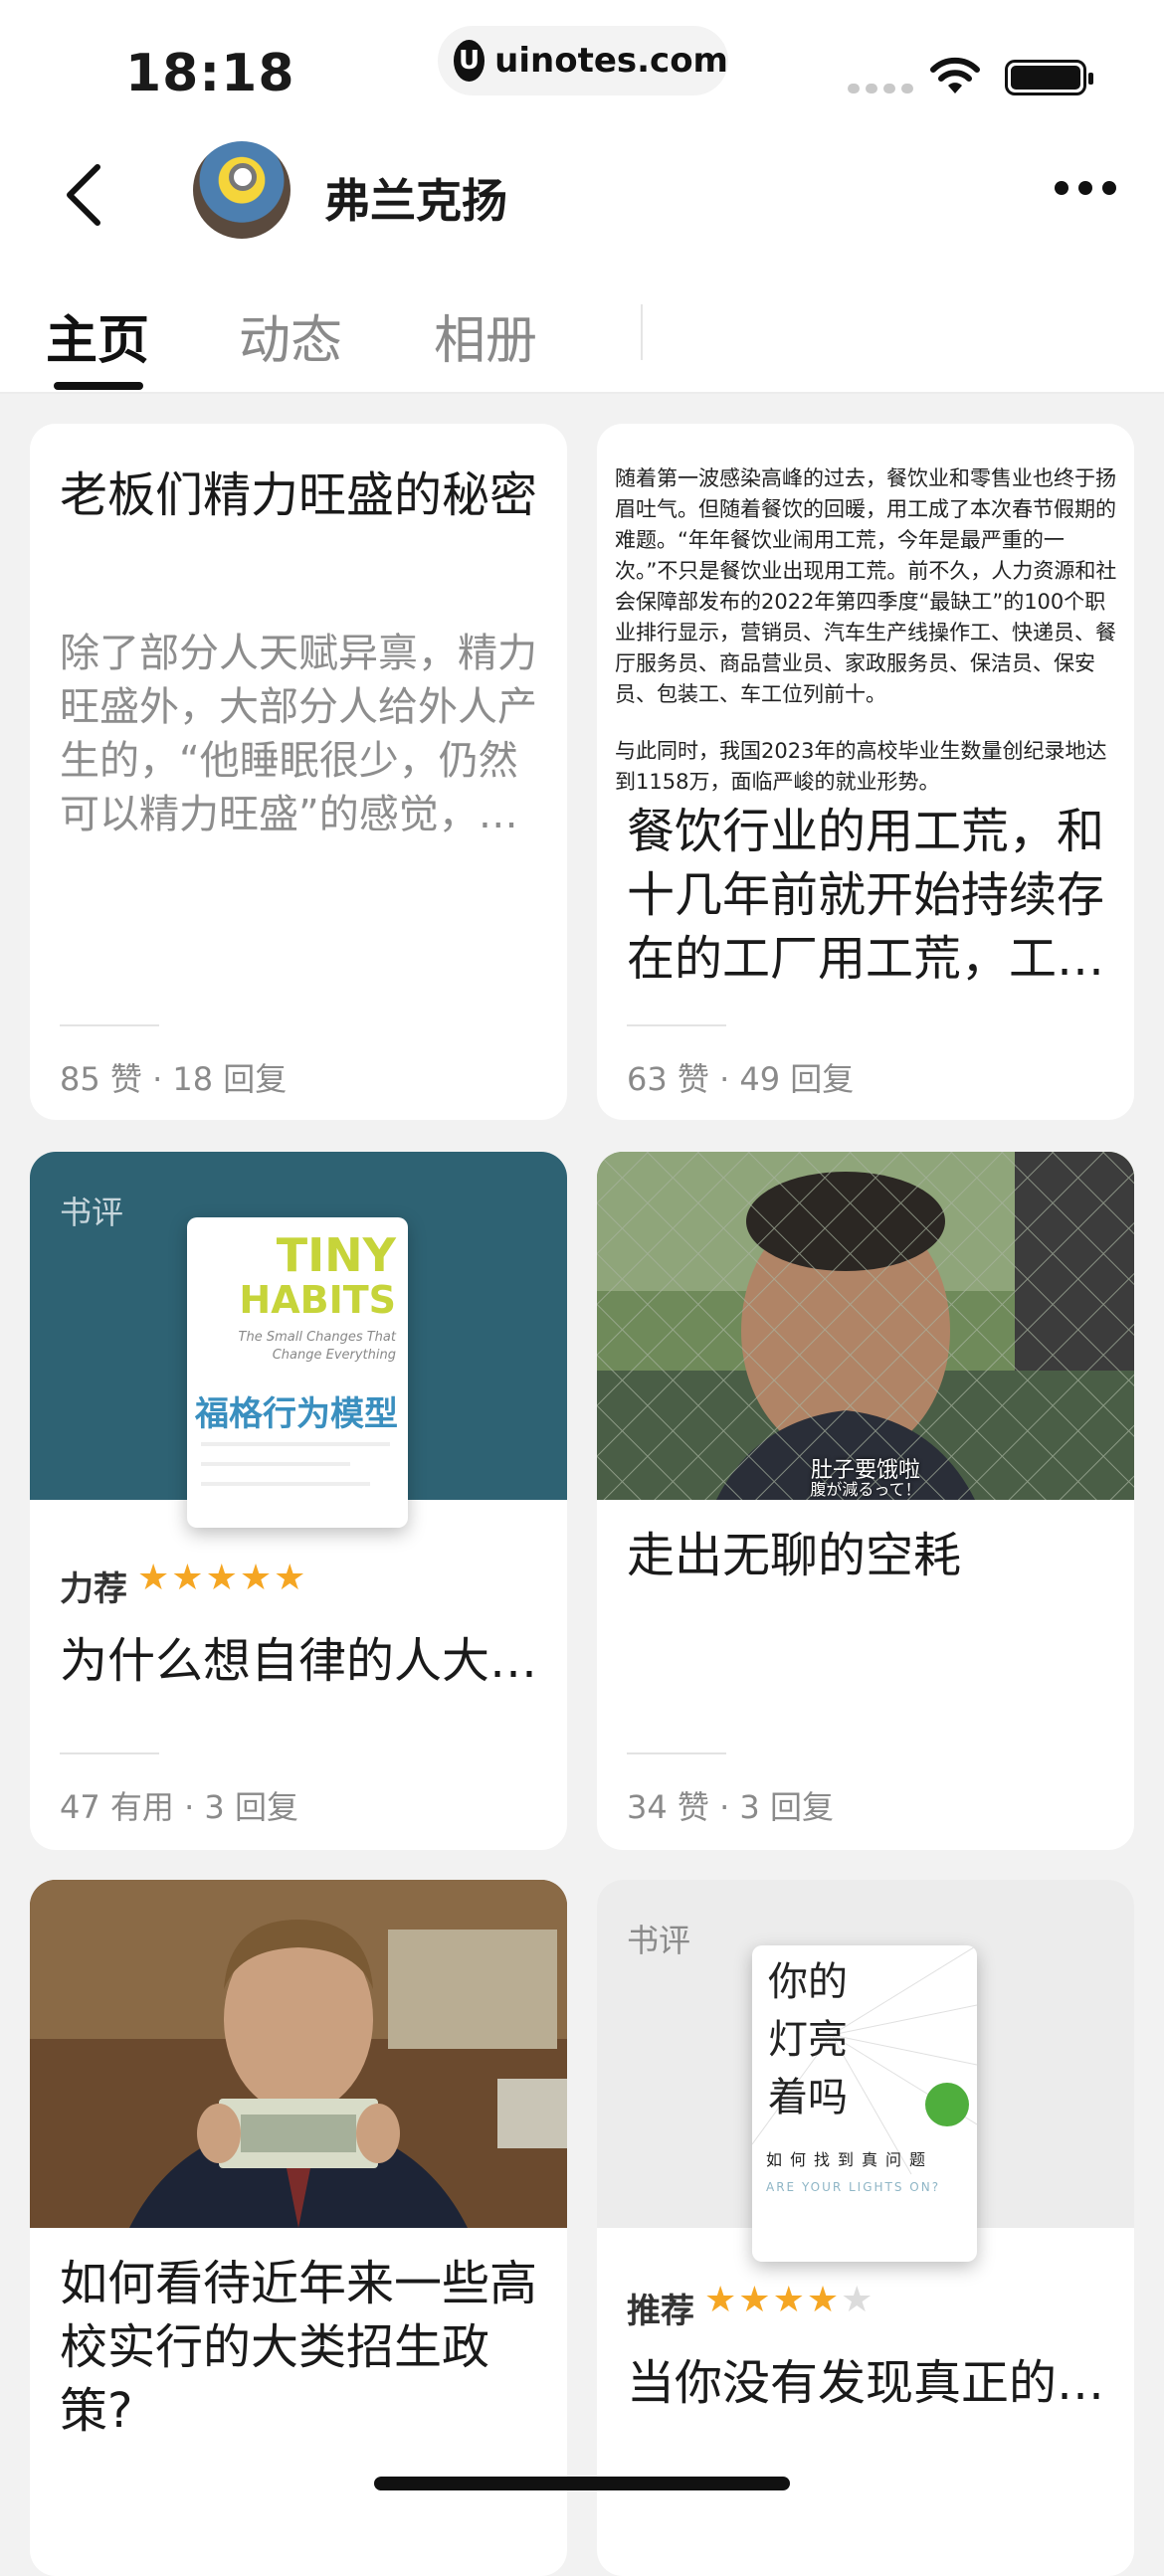  What do you see at coordinates (865, 1489) in the screenshot?
I see `subtitle-jp: 腹が減るって！` at bounding box center [865, 1489].